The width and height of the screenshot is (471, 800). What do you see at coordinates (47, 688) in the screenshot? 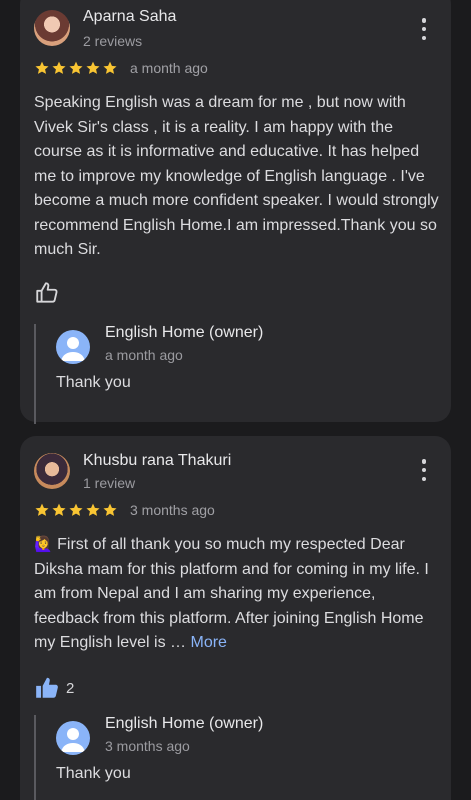
I see `thumb-up-filled-icon` at bounding box center [47, 688].